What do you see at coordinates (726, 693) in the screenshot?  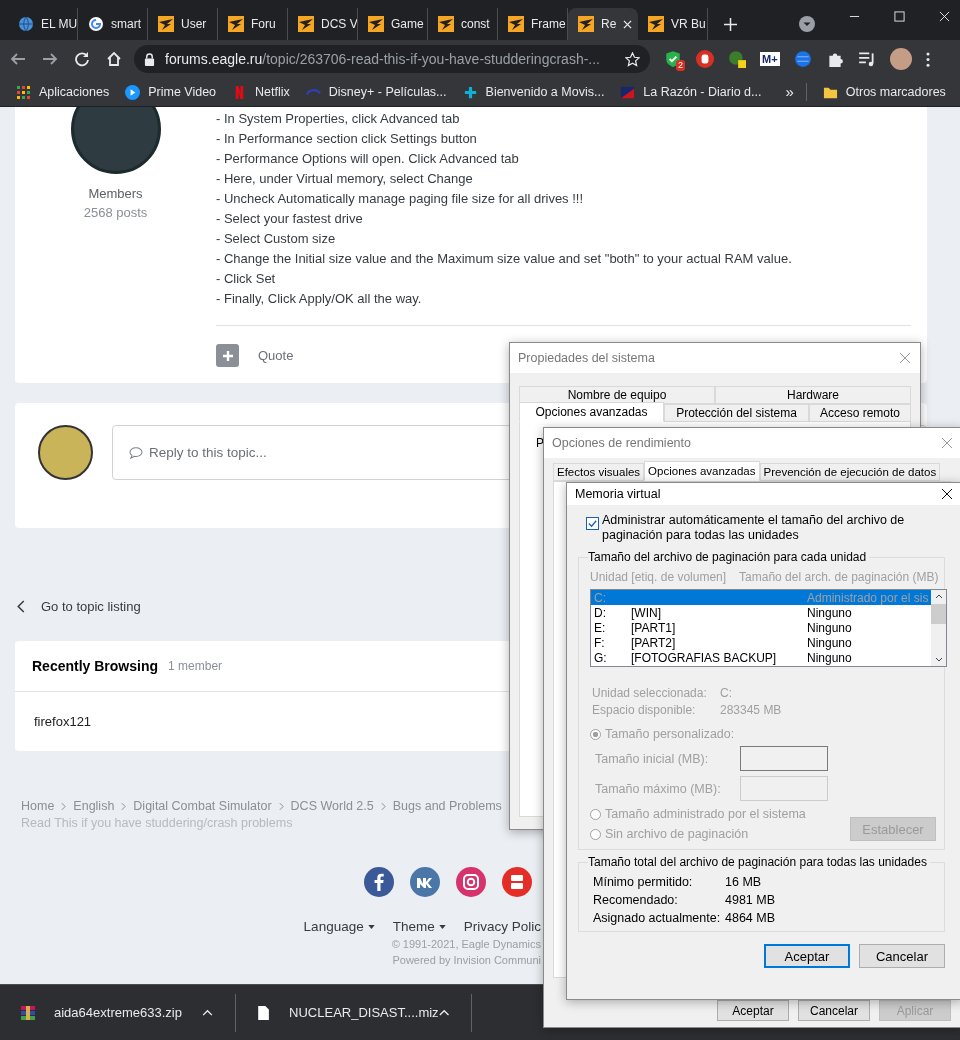 I see `info-value: C:` at bounding box center [726, 693].